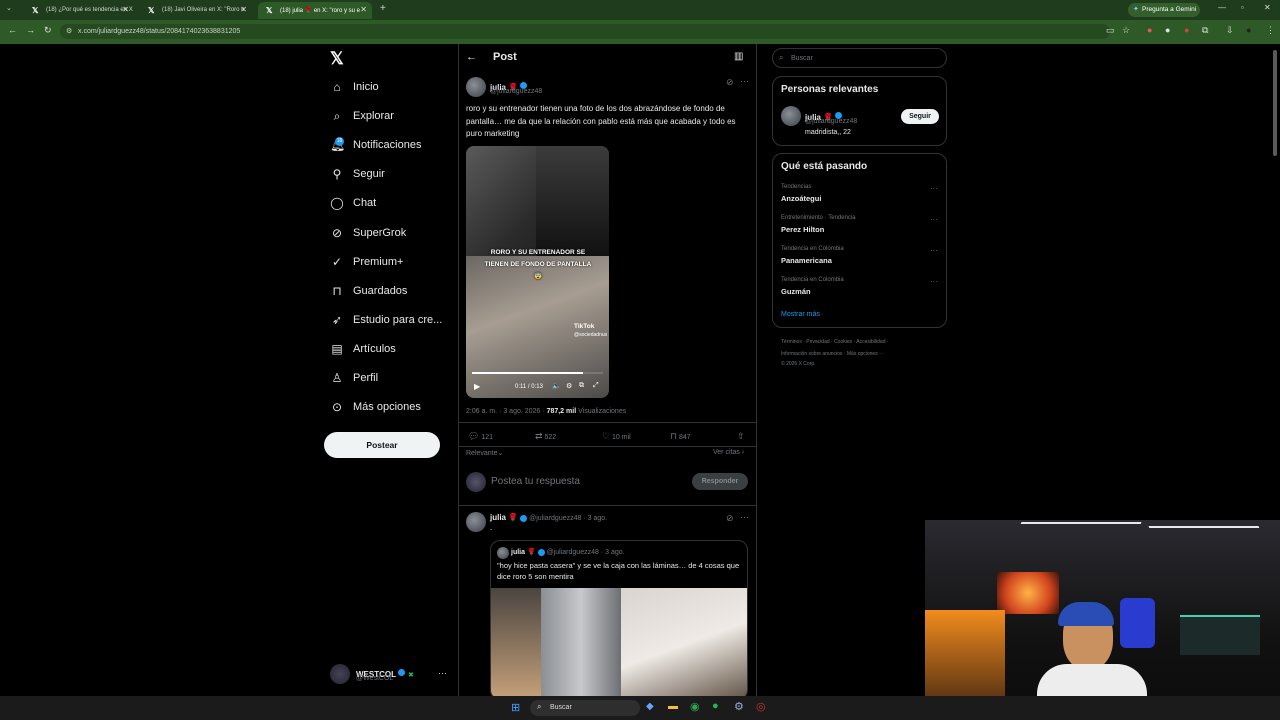 The image size is (1280, 720). Describe the element at coordinates (362, 116) in the screenshot. I see `sidebar-item-explorar: ⌕ Explorar` at that location.